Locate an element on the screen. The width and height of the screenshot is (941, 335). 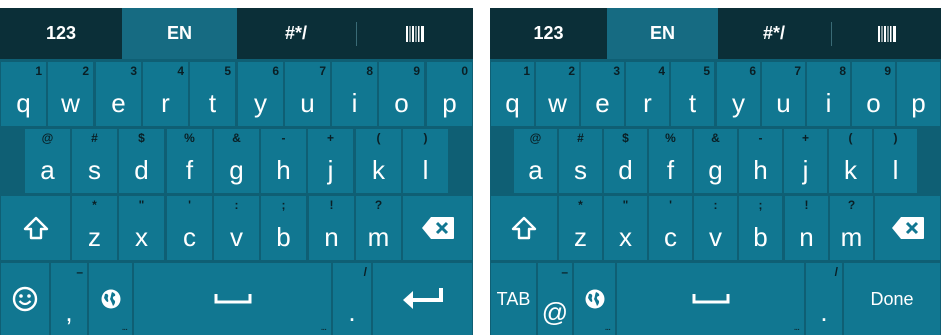
key-label: v is located at coordinates (715, 237).